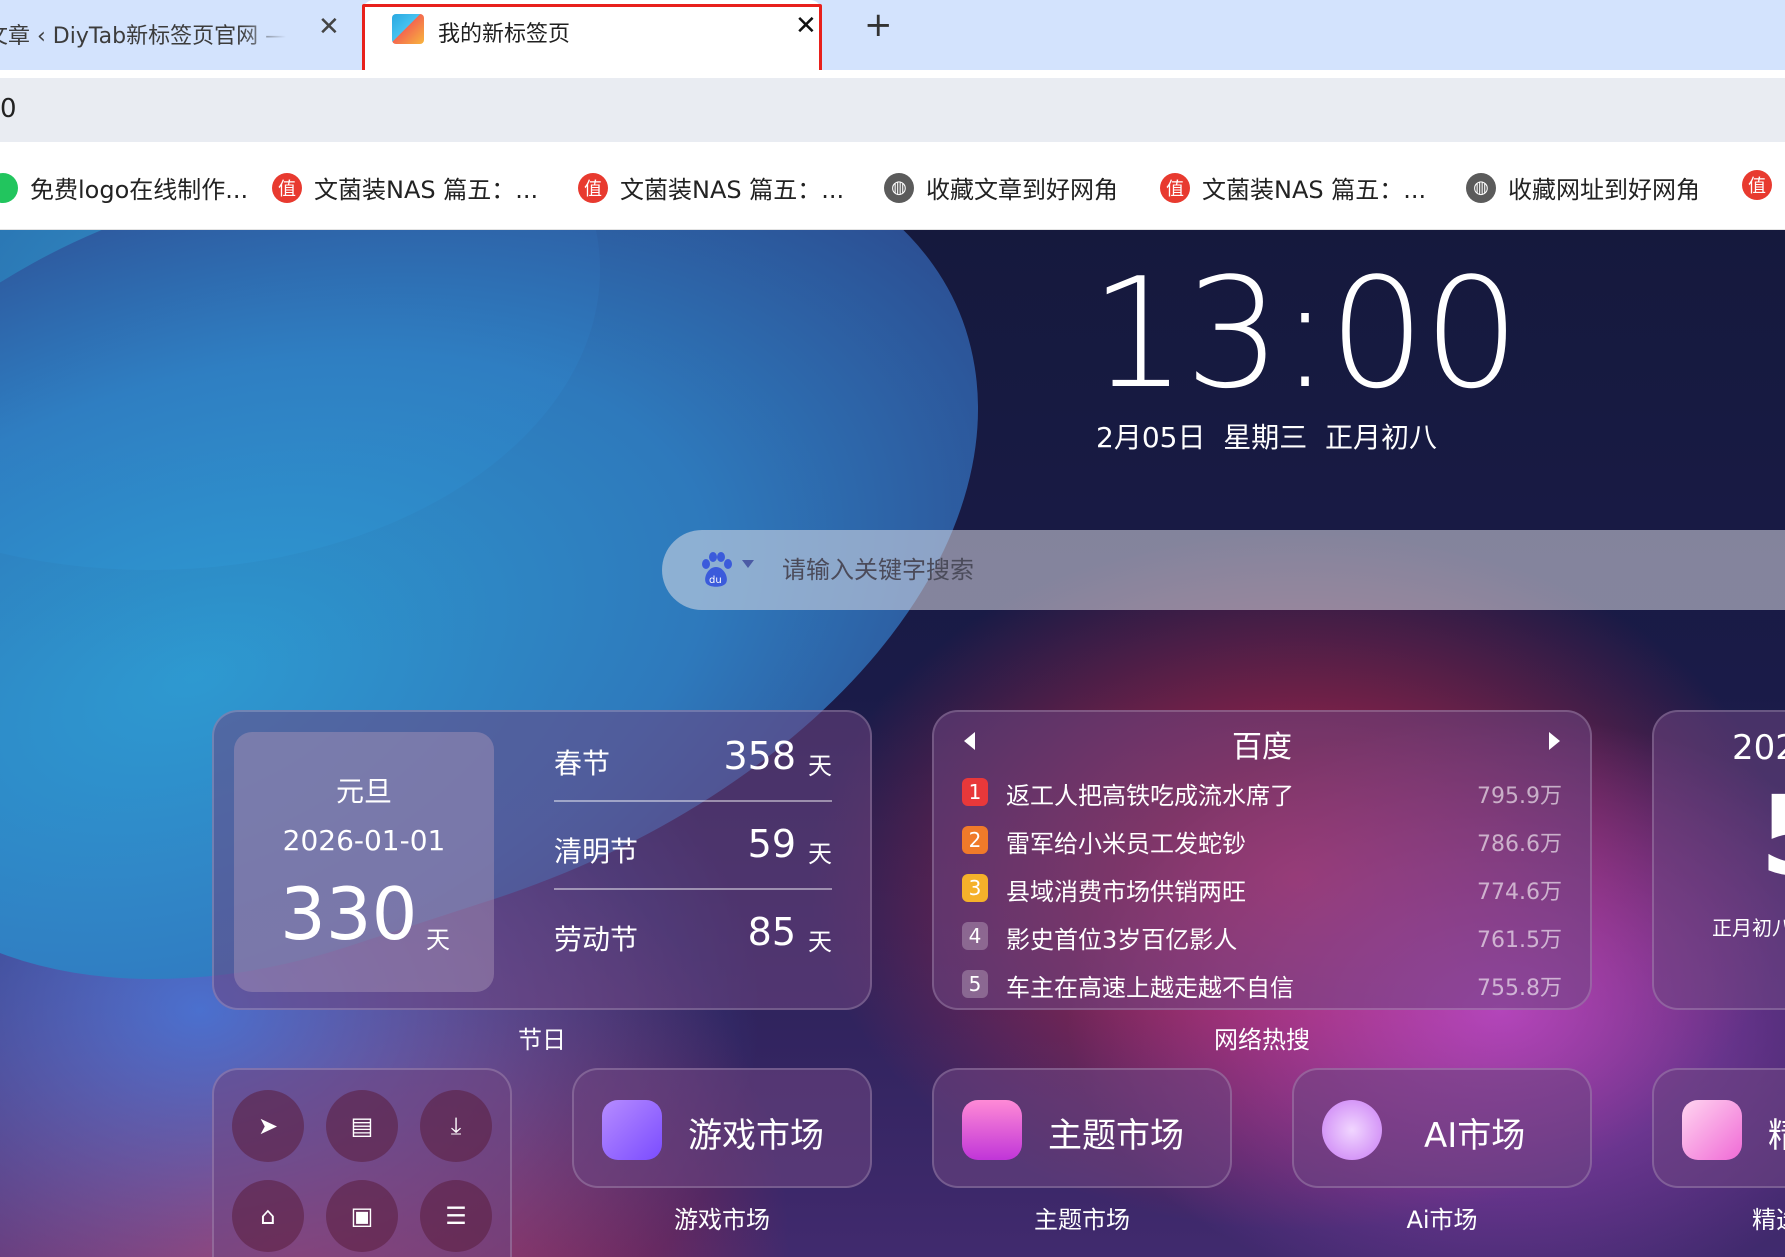  I want to click on hot-item: 3 县域消费市场供销两旺 774.6万, so click(1262, 888).